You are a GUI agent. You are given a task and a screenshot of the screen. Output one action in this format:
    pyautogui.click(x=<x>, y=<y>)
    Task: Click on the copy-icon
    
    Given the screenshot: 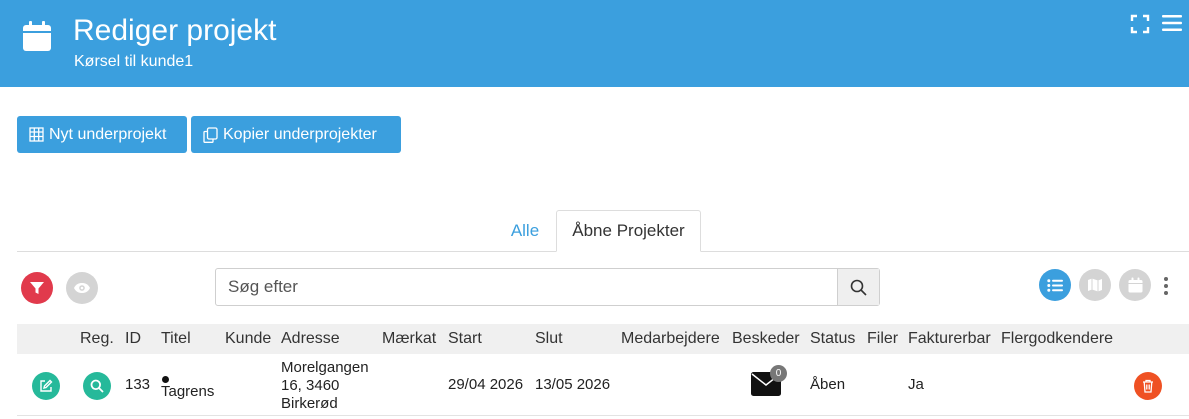 What is the action you would take?
    pyautogui.click(x=210, y=134)
    